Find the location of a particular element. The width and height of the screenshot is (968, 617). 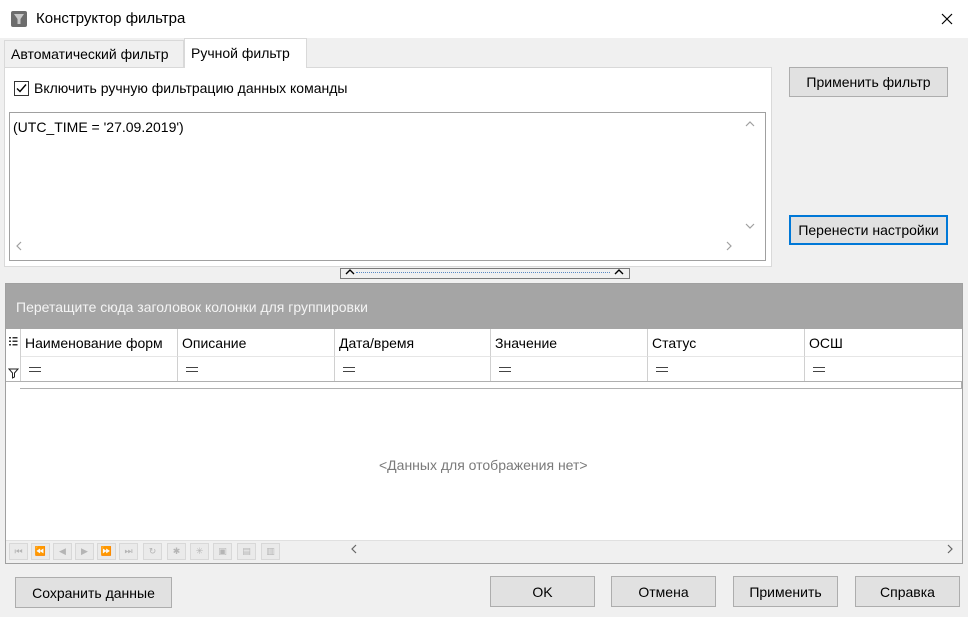

next-record-icon: ▶ is located at coordinates (84, 551).